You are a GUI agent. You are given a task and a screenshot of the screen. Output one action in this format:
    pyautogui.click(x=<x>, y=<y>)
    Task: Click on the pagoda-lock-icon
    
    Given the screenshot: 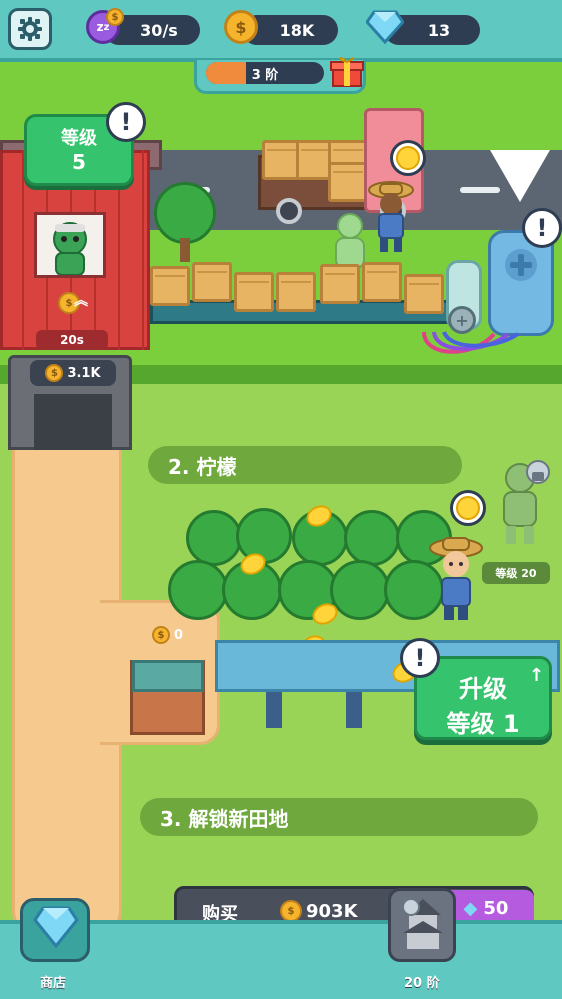 What is the action you would take?
    pyautogui.click(x=422, y=923)
    